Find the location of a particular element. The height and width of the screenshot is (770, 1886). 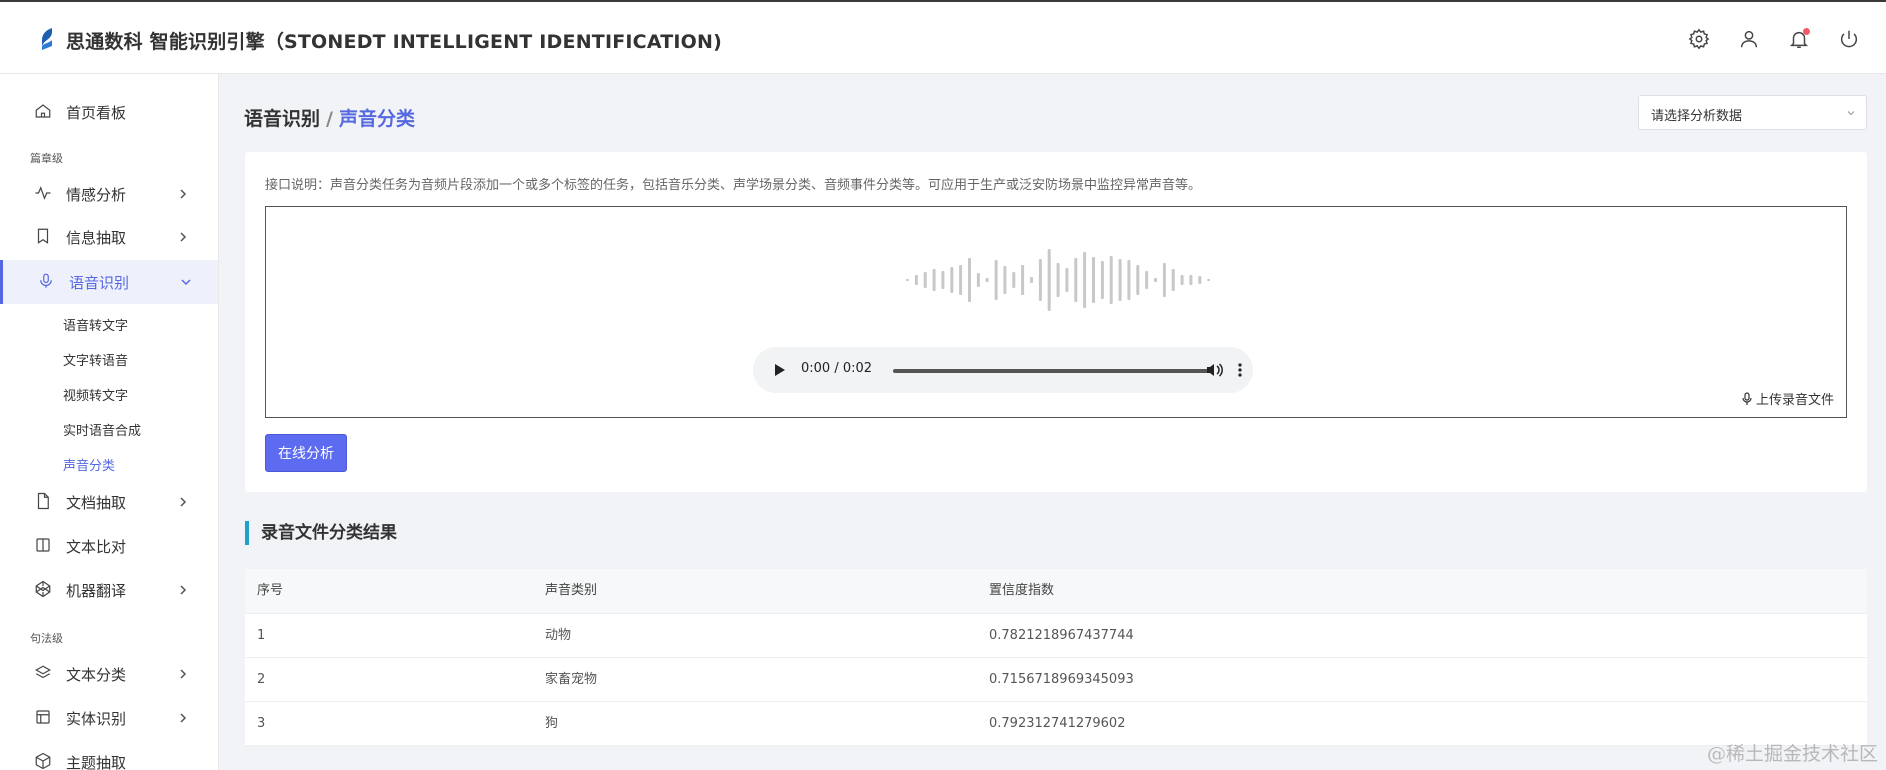

sidebar-item-topic: 主题抽取 is located at coordinates (109, 756).